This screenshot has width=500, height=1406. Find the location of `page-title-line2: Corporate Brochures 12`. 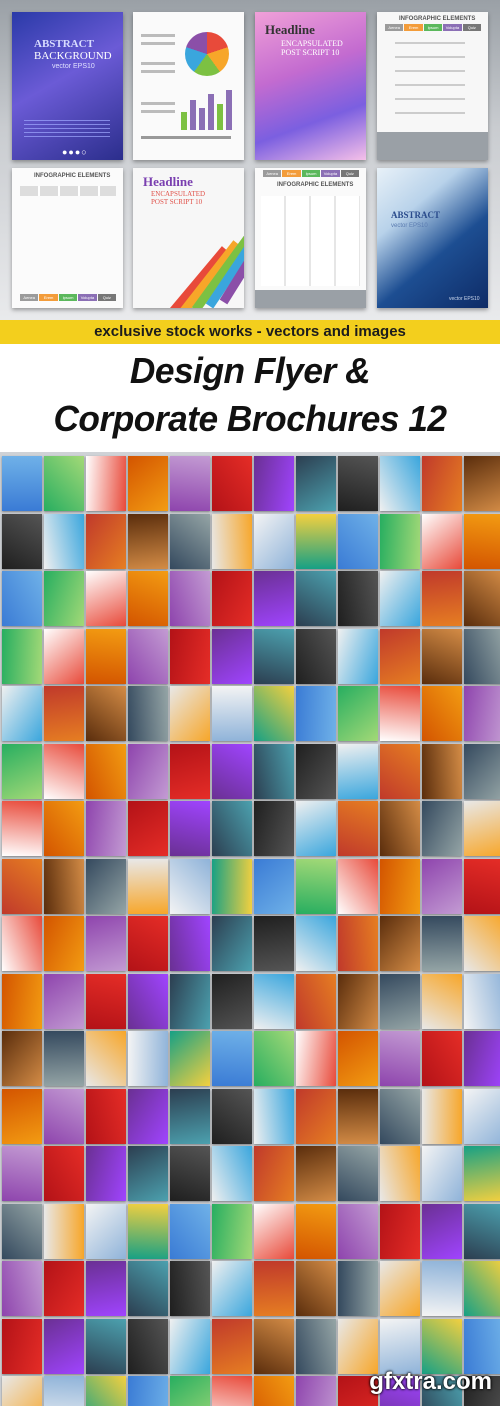

page-title-line2: Corporate Brochures 12 is located at coordinates (250, 418).